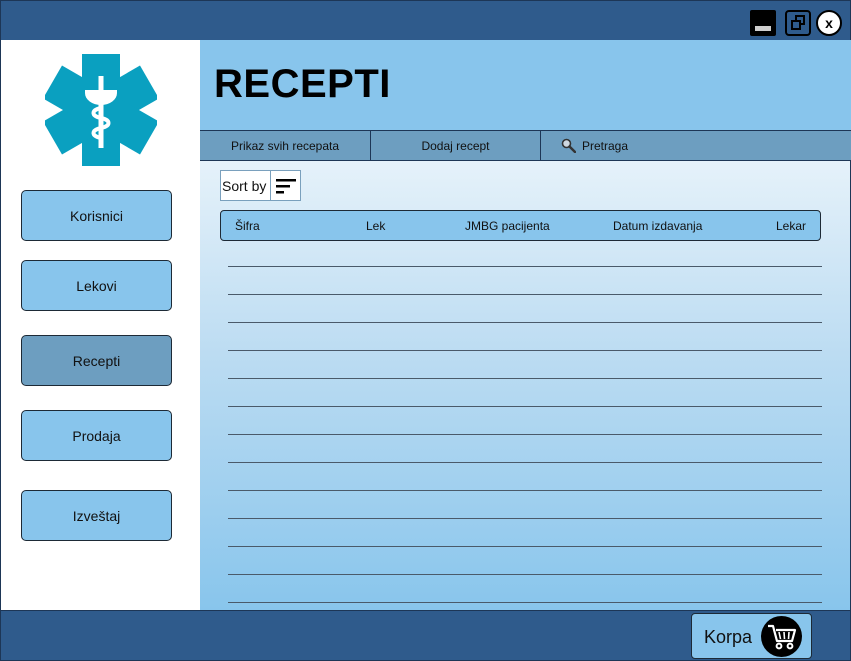  Describe the element at coordinates (696, 145) in the screenshot. I see `tab-pretraga: Pretraga` at that location.